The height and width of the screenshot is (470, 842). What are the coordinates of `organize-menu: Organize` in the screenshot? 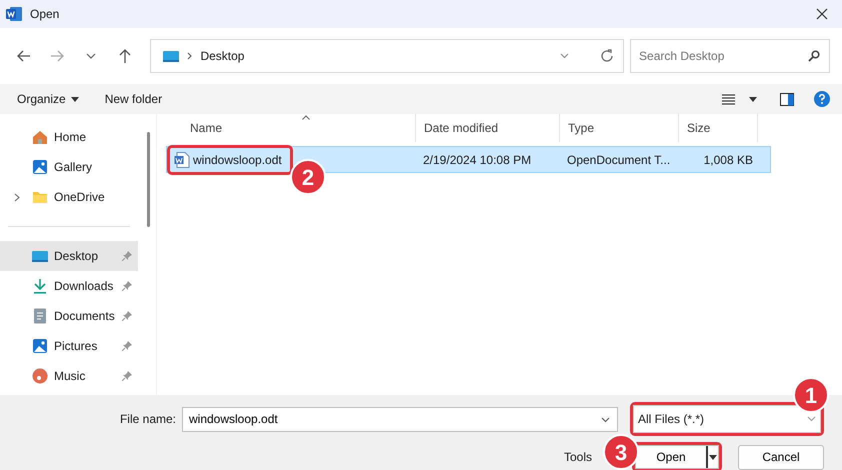 It's located at (48, 99).